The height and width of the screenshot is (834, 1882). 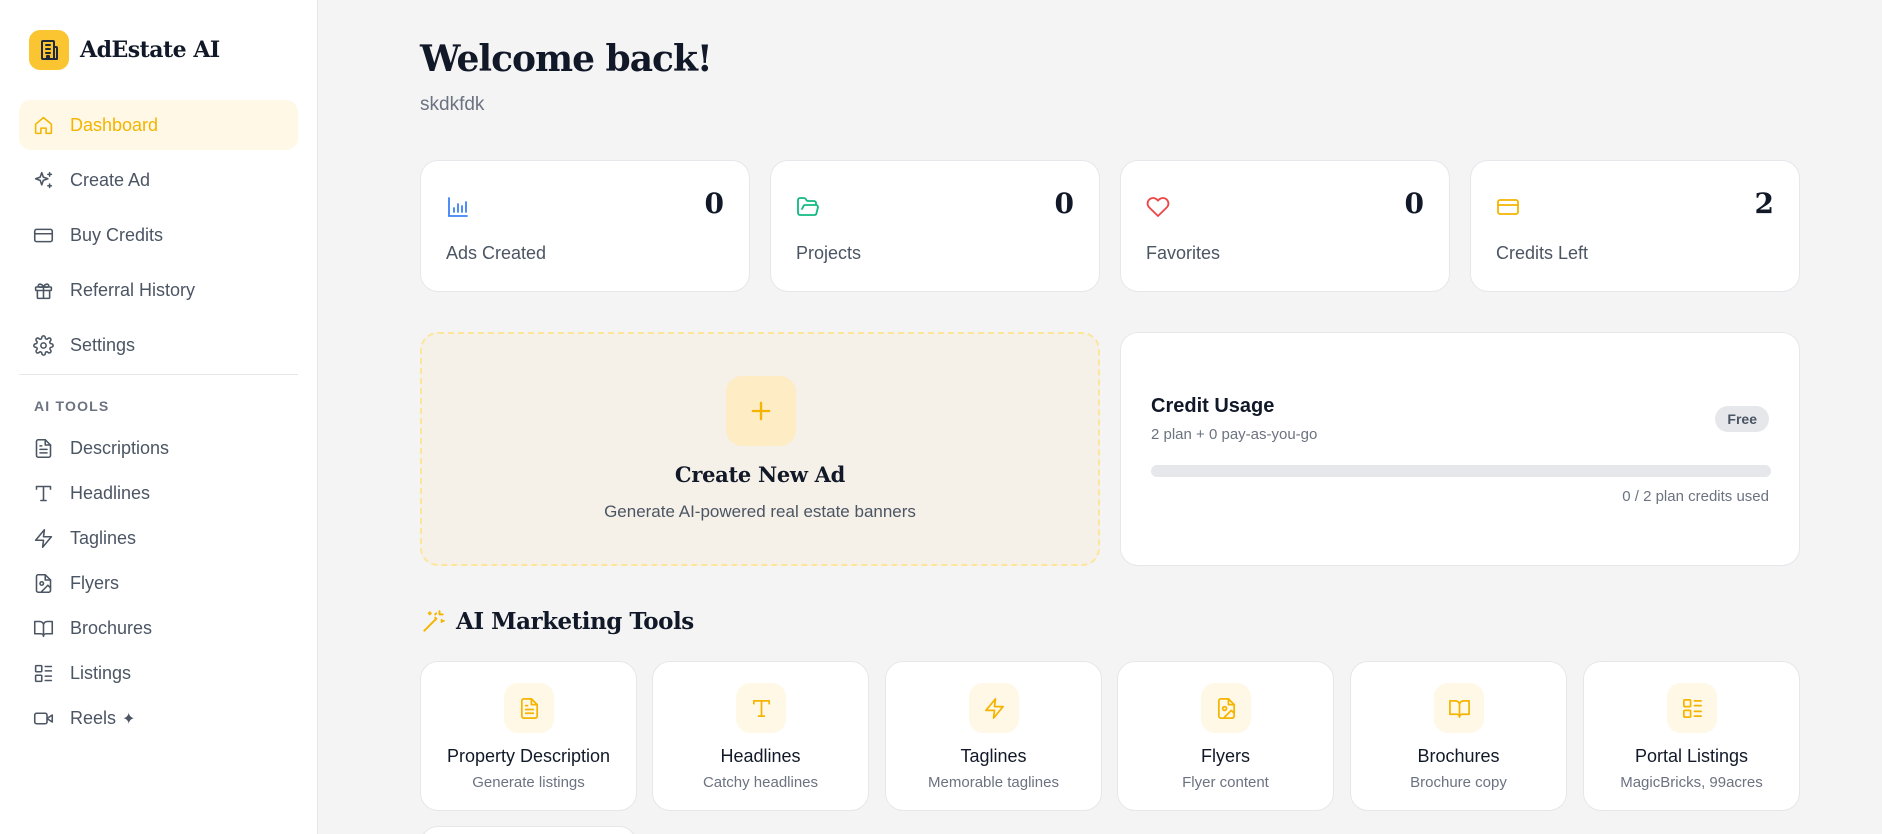 What do you see at coordinates (1225, 782) in the screenshot?
I see `tool-description: Flyer content` at bounding box center [1225, 782].